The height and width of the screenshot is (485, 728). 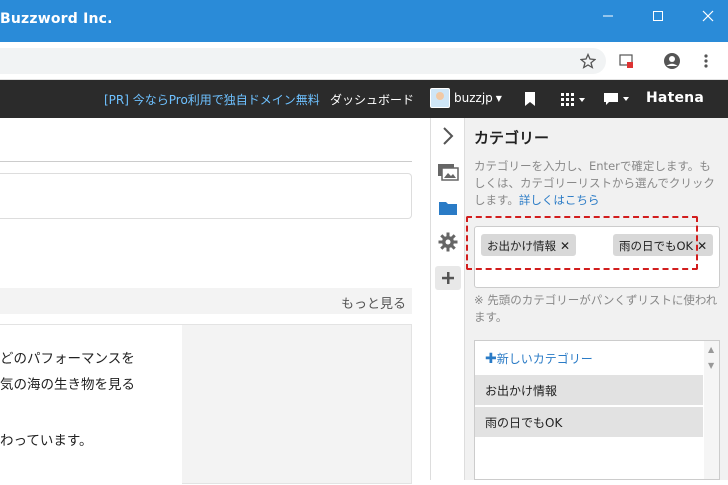 What do you see at coordinates (303, 61) in the screenshot?
I see `address-field` at bounding box center [303, 61].